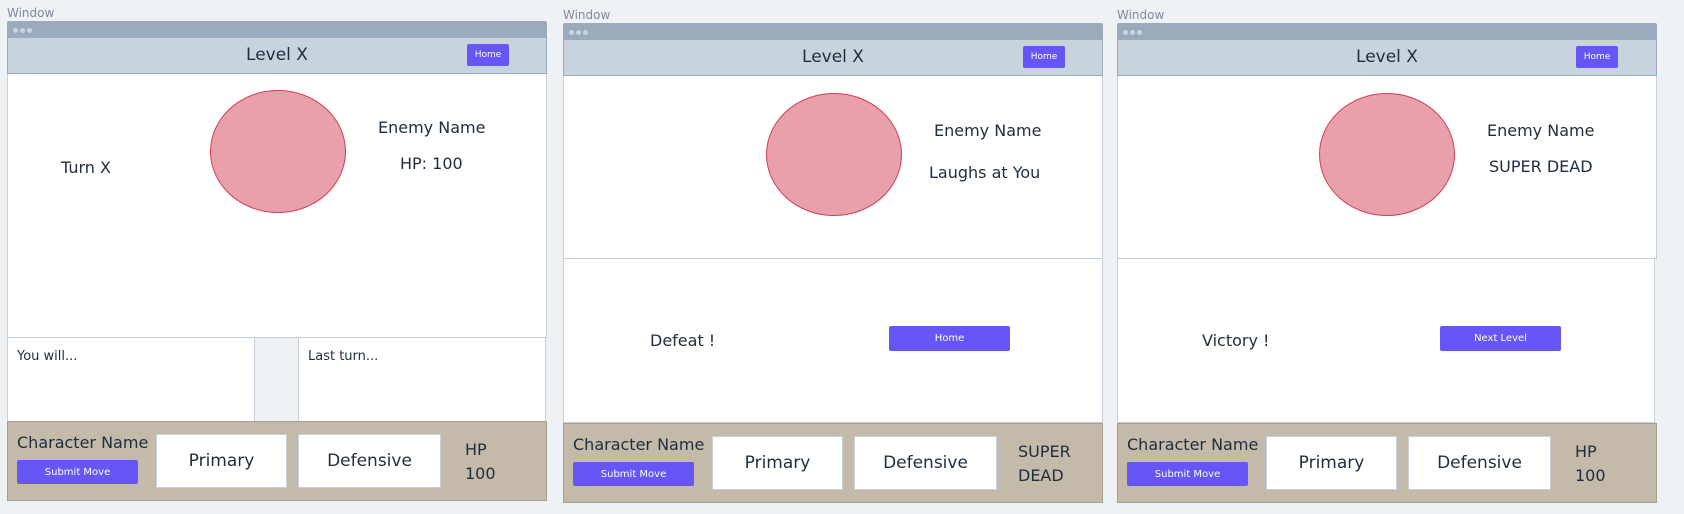  I want to click on result-text: Defeat !, so click(683, 340).